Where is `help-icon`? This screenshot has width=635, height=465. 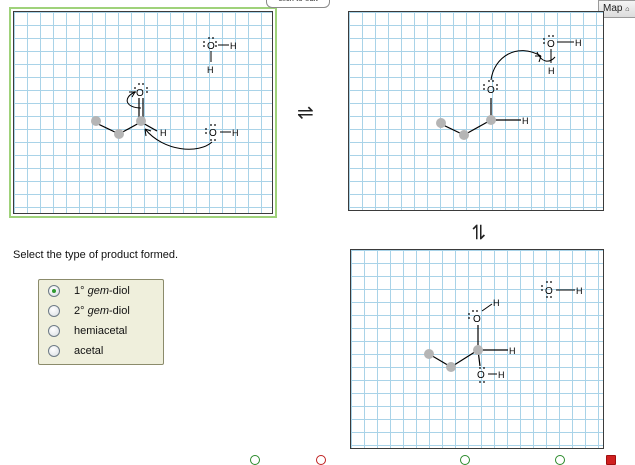
help-icon is located at coordinates (255, 460).